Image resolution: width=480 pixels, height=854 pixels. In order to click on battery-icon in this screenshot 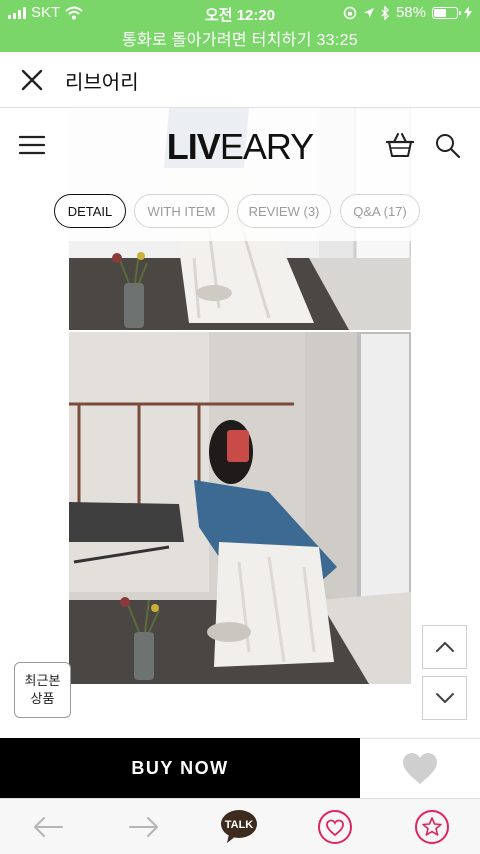, I will do `click(446, 12)`.